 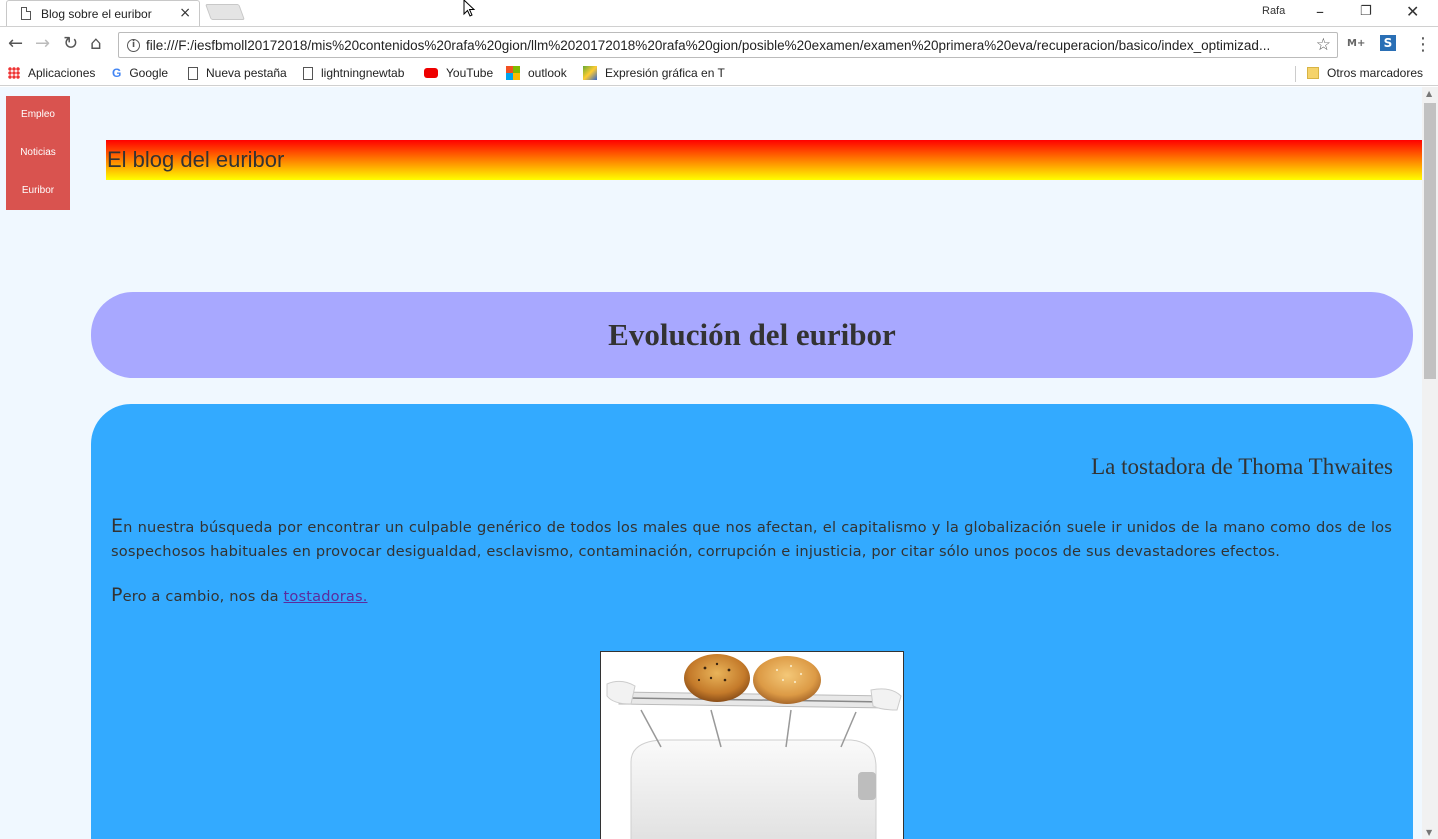 What do you see at coordinates (117, 595) in the screenshot?
I see `drop-cap: P` at bounding box center [117, 595].